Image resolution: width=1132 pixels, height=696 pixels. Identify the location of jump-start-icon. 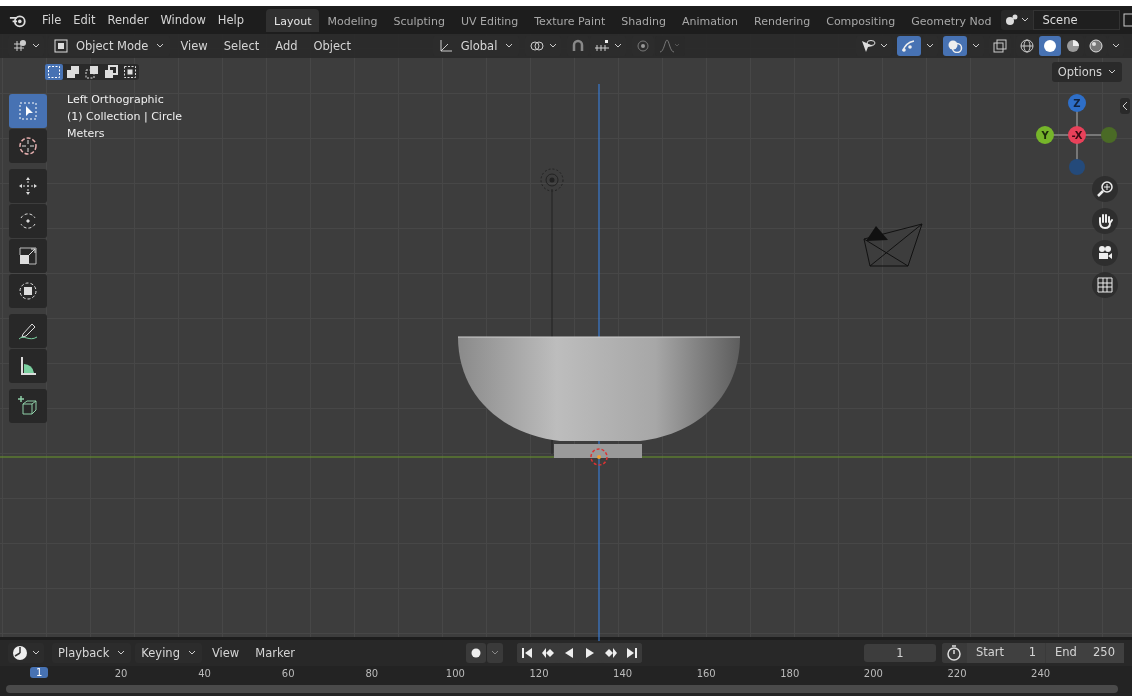
(527, 653).